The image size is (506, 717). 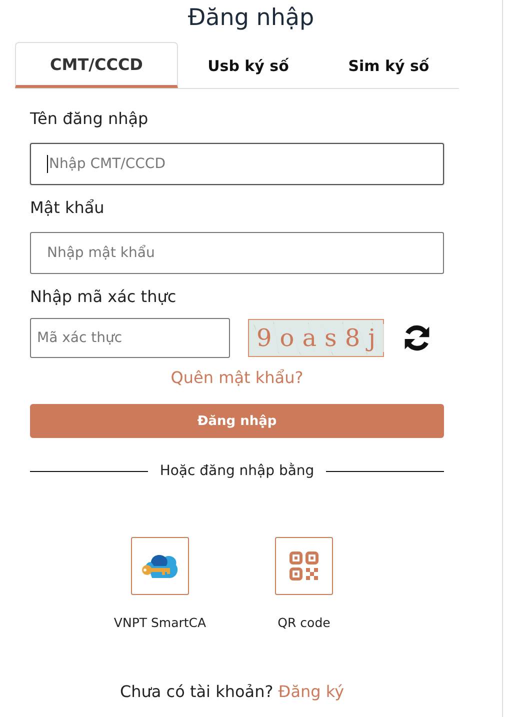 I want to click on signup-link: Đăng ký, so click(x=311, y=691).